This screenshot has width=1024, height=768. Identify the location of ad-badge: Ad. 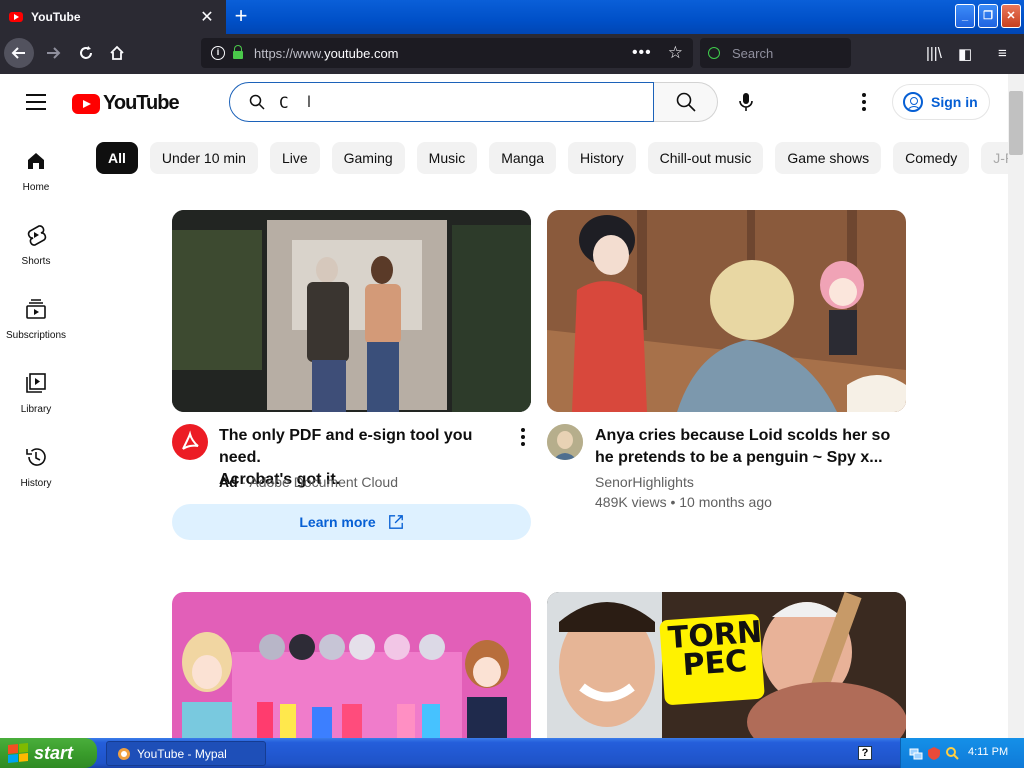
(228, 482).